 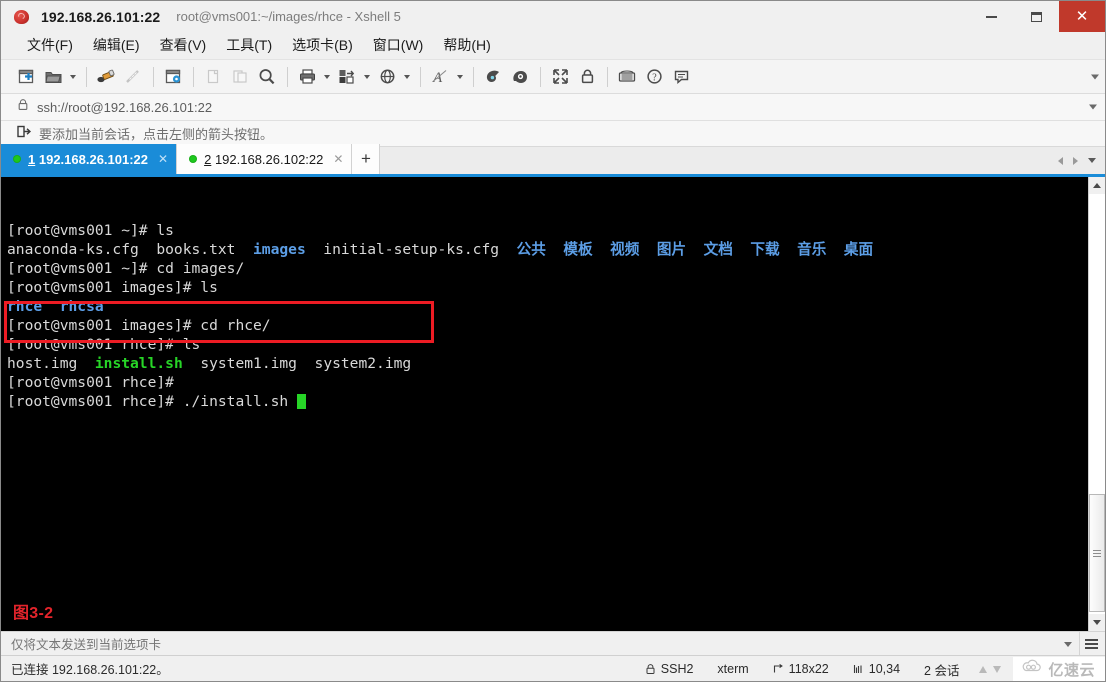 I want to click on resize-icon, so click(x=778, y=669).